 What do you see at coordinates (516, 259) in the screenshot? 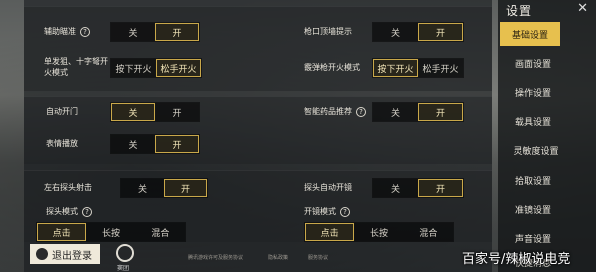
I see `watermark: 百家号/辣椒说电竞` at bounding box center [516, 259].